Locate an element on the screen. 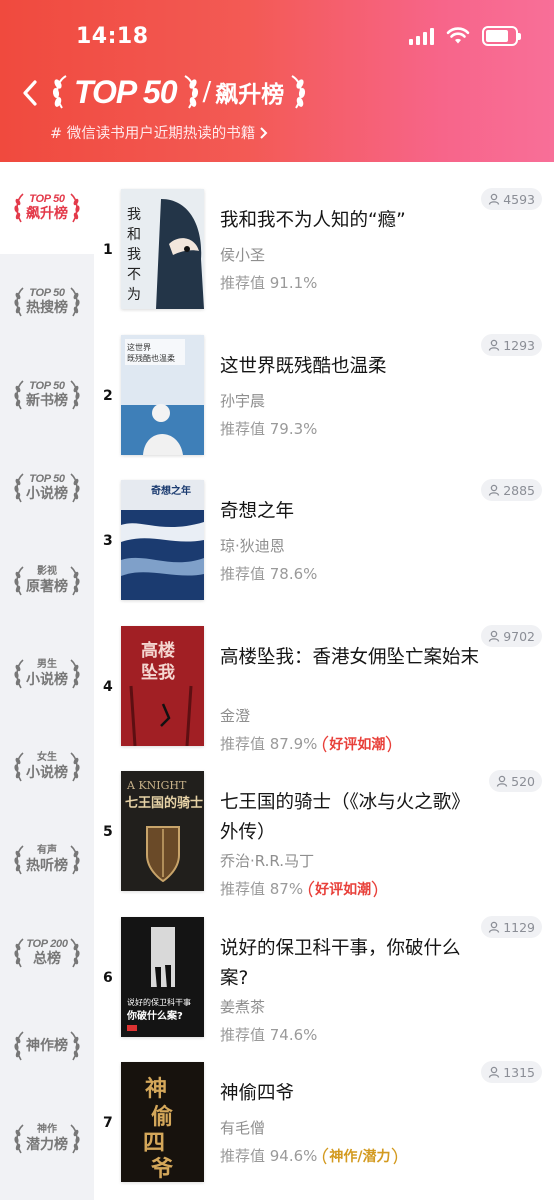  sidebar-item-7: 女生 小说榜 is located at coordinates (47, 766).